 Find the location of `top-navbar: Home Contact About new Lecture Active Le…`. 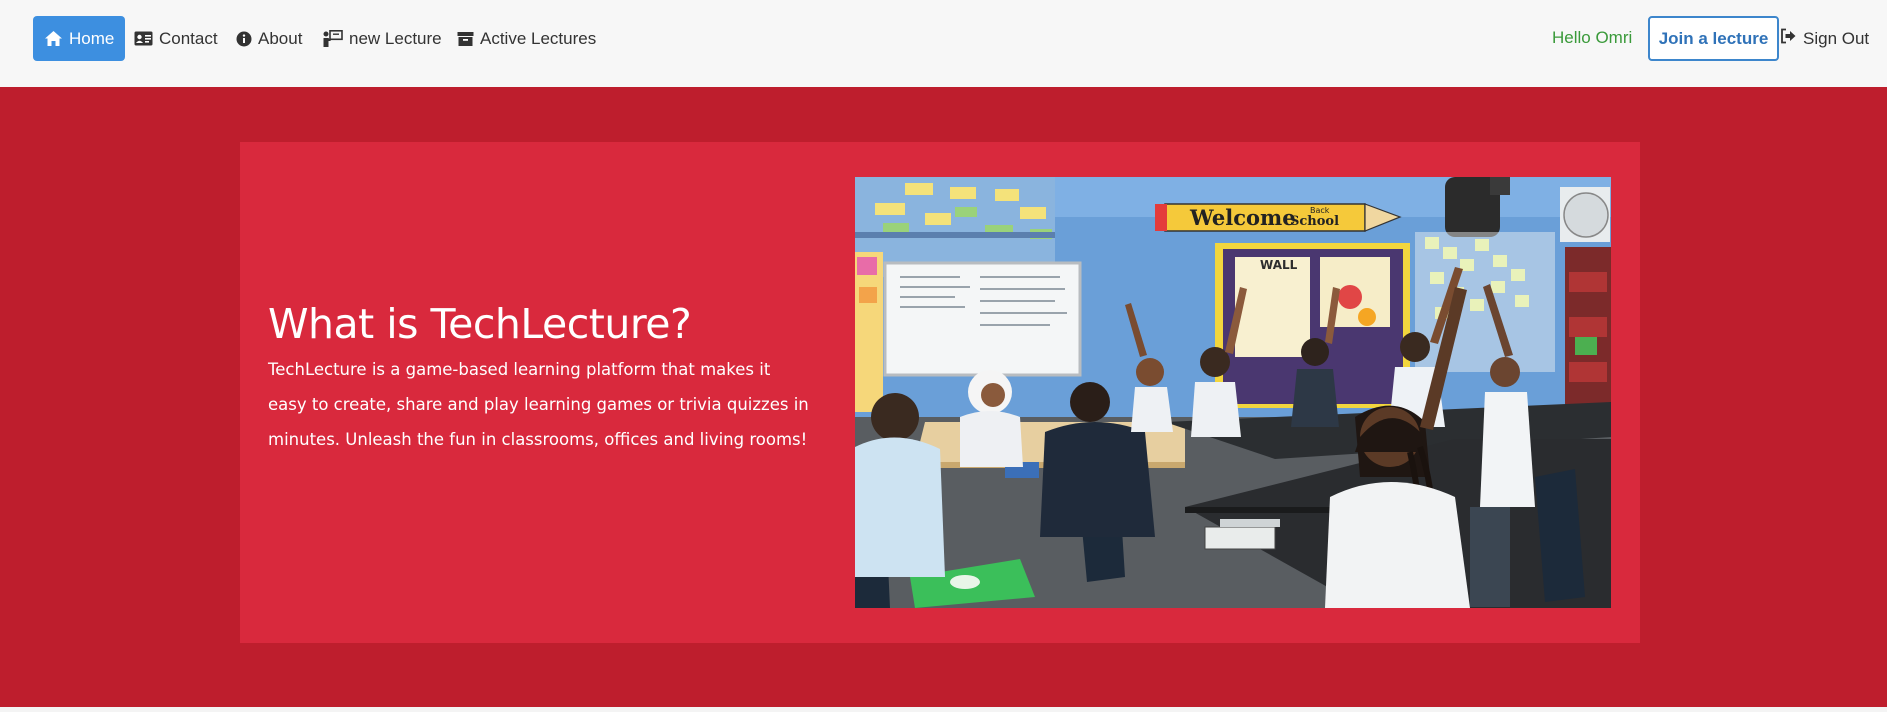

top-navbar: Home Contact About new Lecture Active Le… is located at coordinates (943, 43).